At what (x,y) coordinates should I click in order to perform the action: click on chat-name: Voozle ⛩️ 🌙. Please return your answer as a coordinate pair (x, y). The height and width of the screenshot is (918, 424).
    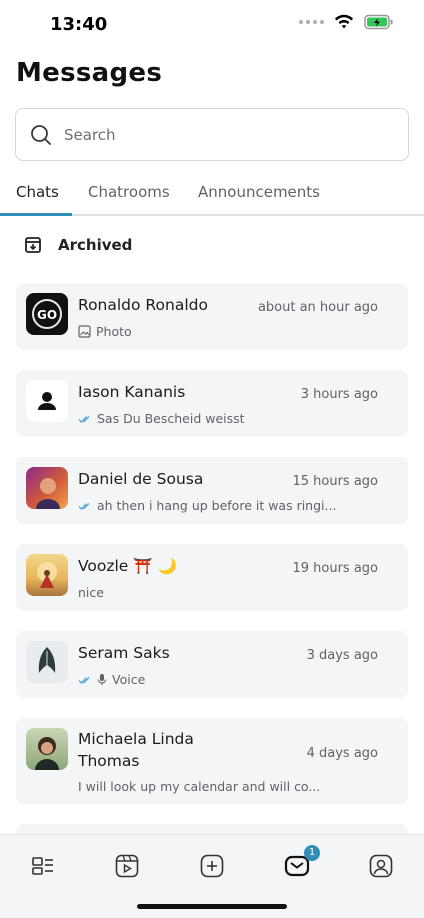
    Looking at the image, I should click on (127, 566).